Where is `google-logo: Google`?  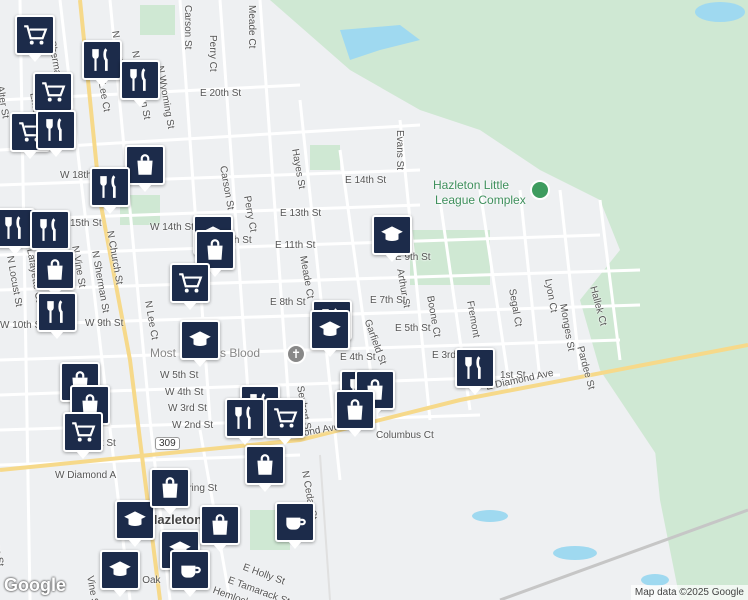 google-logo: Google is located at coordinates (35, 585).